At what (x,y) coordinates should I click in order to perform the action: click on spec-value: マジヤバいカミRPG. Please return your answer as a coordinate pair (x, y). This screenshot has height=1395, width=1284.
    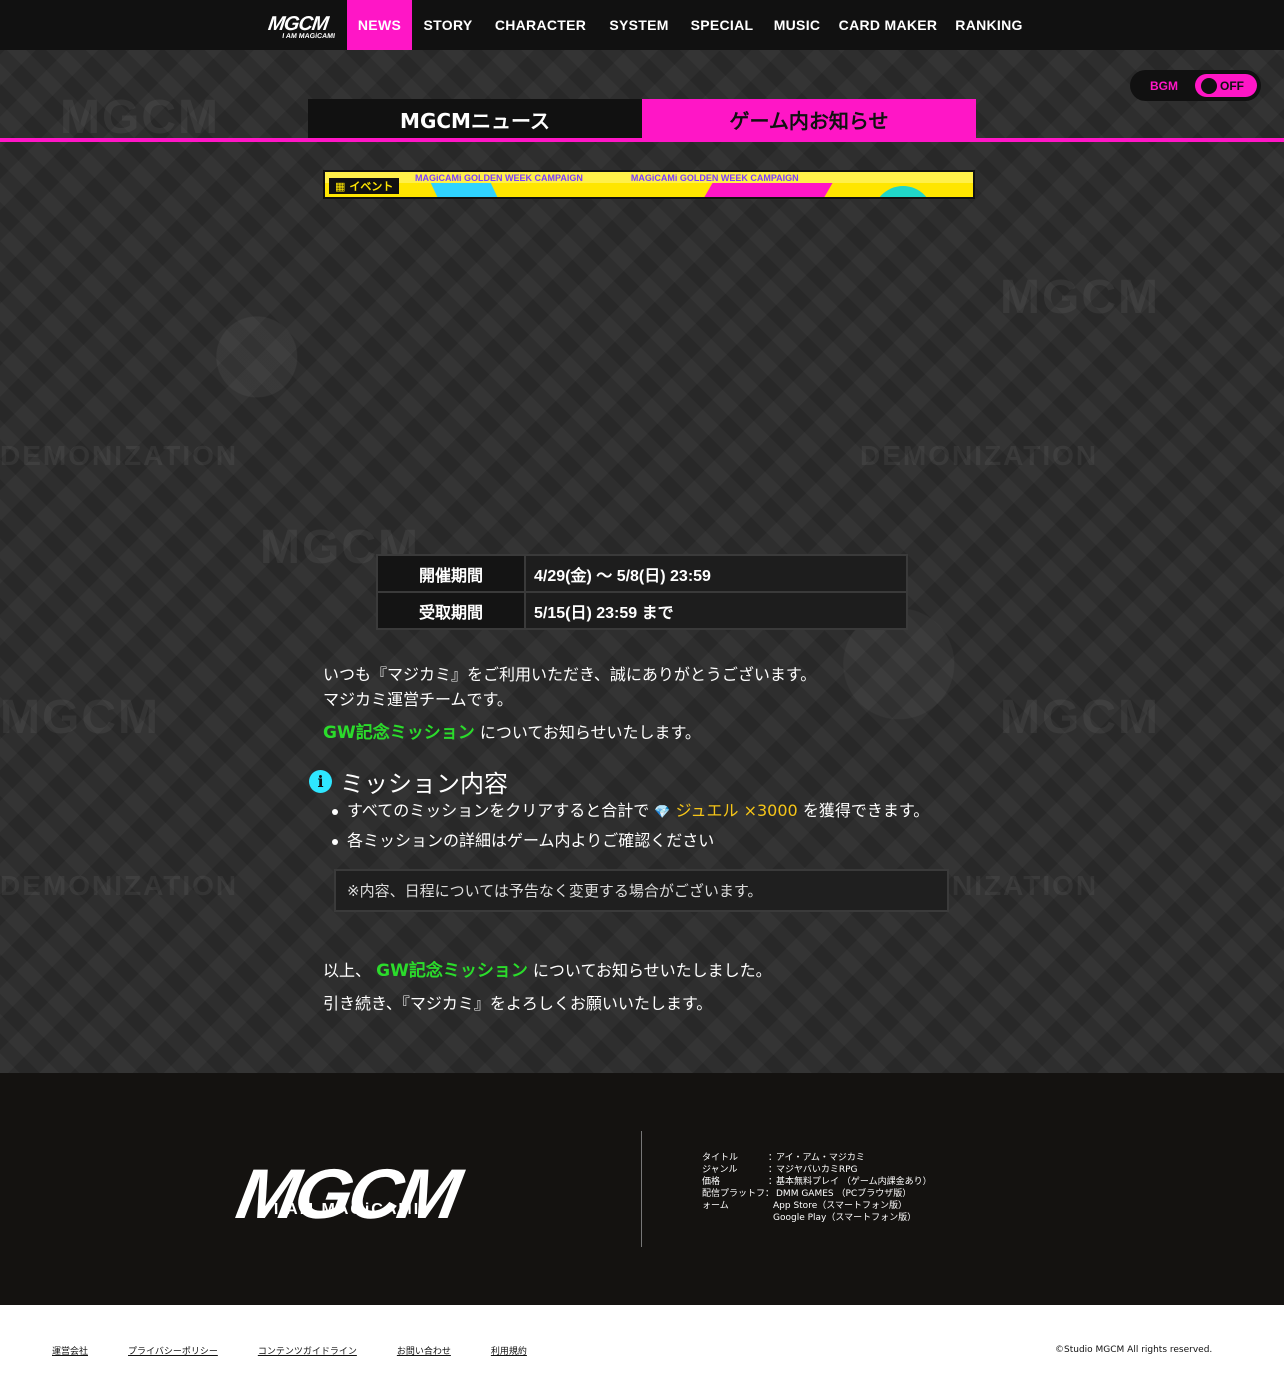
    Looking at the image, I should click on (817, 1170).